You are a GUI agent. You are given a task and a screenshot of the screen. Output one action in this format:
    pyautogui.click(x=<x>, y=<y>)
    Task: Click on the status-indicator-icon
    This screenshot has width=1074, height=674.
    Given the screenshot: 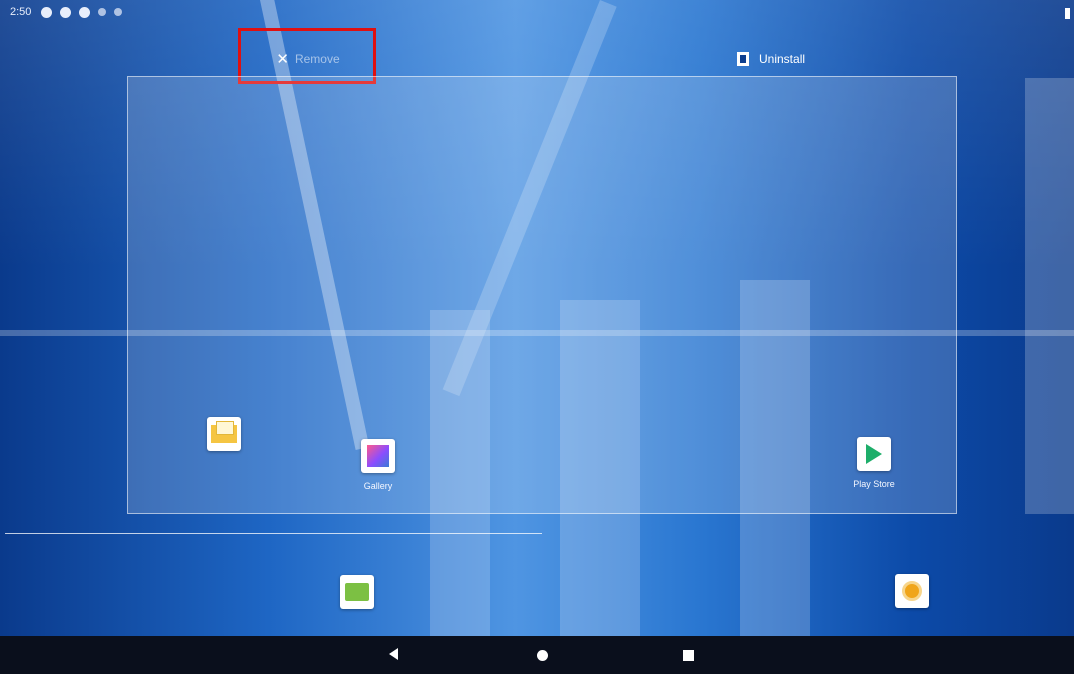 What is the action you would take?
    pyautogui.click(x=102, y=12)
    